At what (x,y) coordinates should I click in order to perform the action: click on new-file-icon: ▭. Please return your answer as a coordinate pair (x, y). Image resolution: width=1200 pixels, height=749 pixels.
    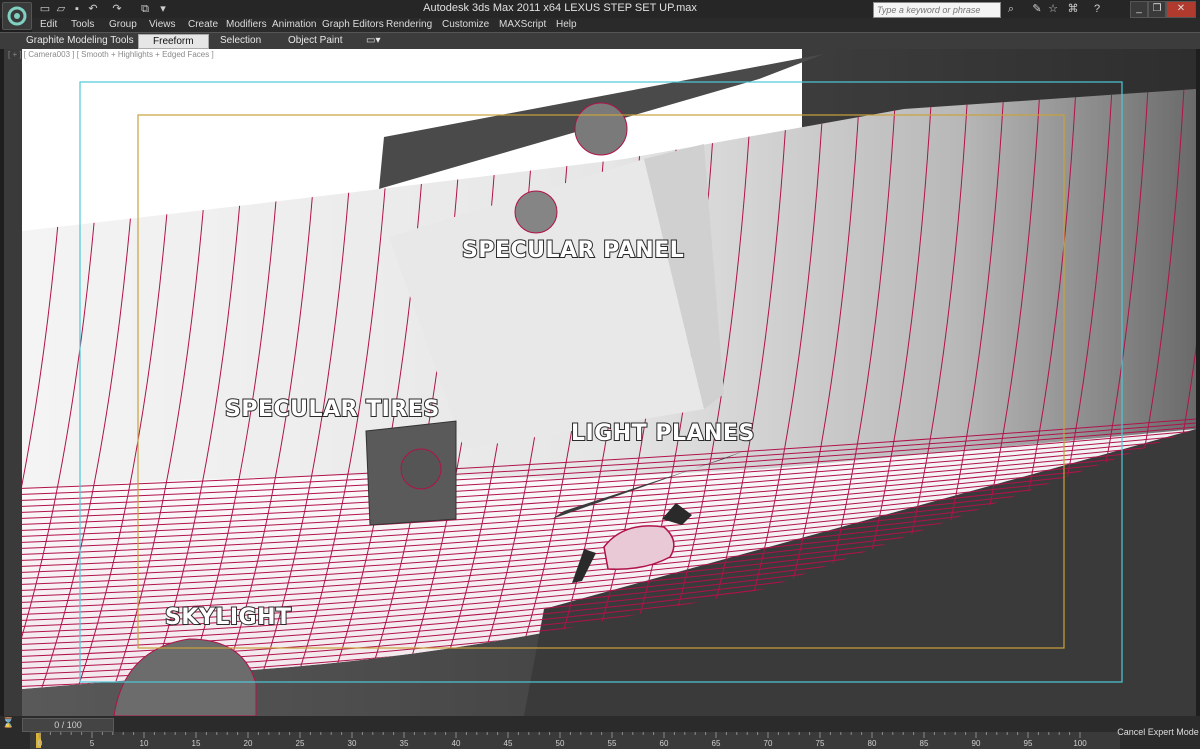
    Looking at the image, I should click on (45, 9).